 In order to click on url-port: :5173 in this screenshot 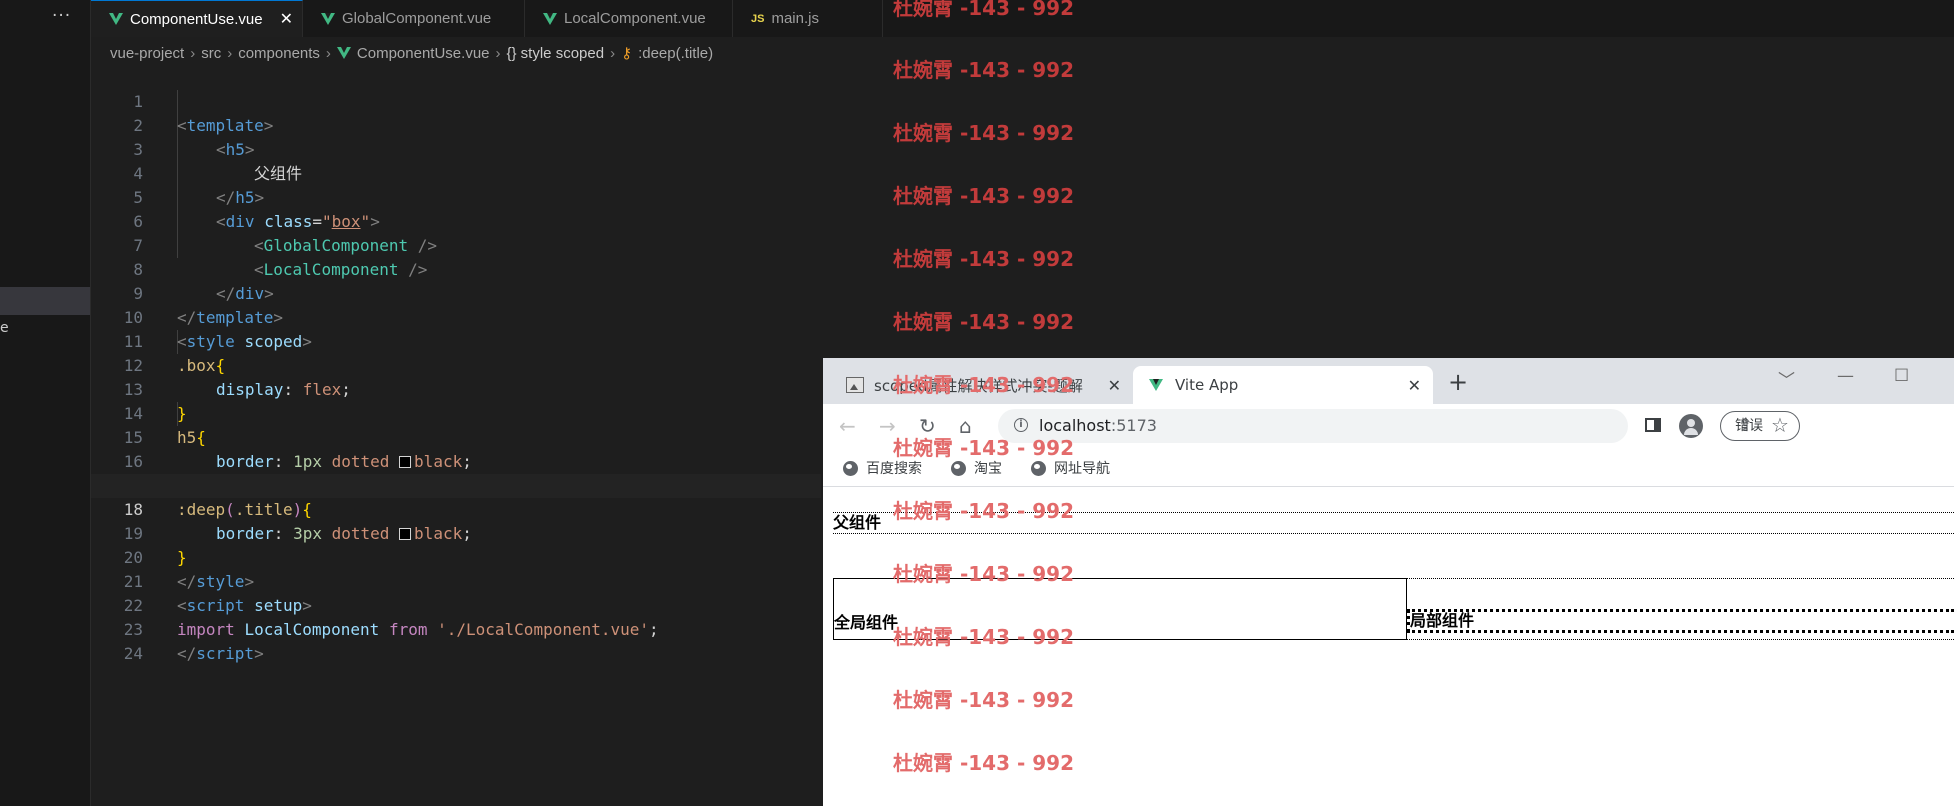, I will do `click(1133, 425)`.